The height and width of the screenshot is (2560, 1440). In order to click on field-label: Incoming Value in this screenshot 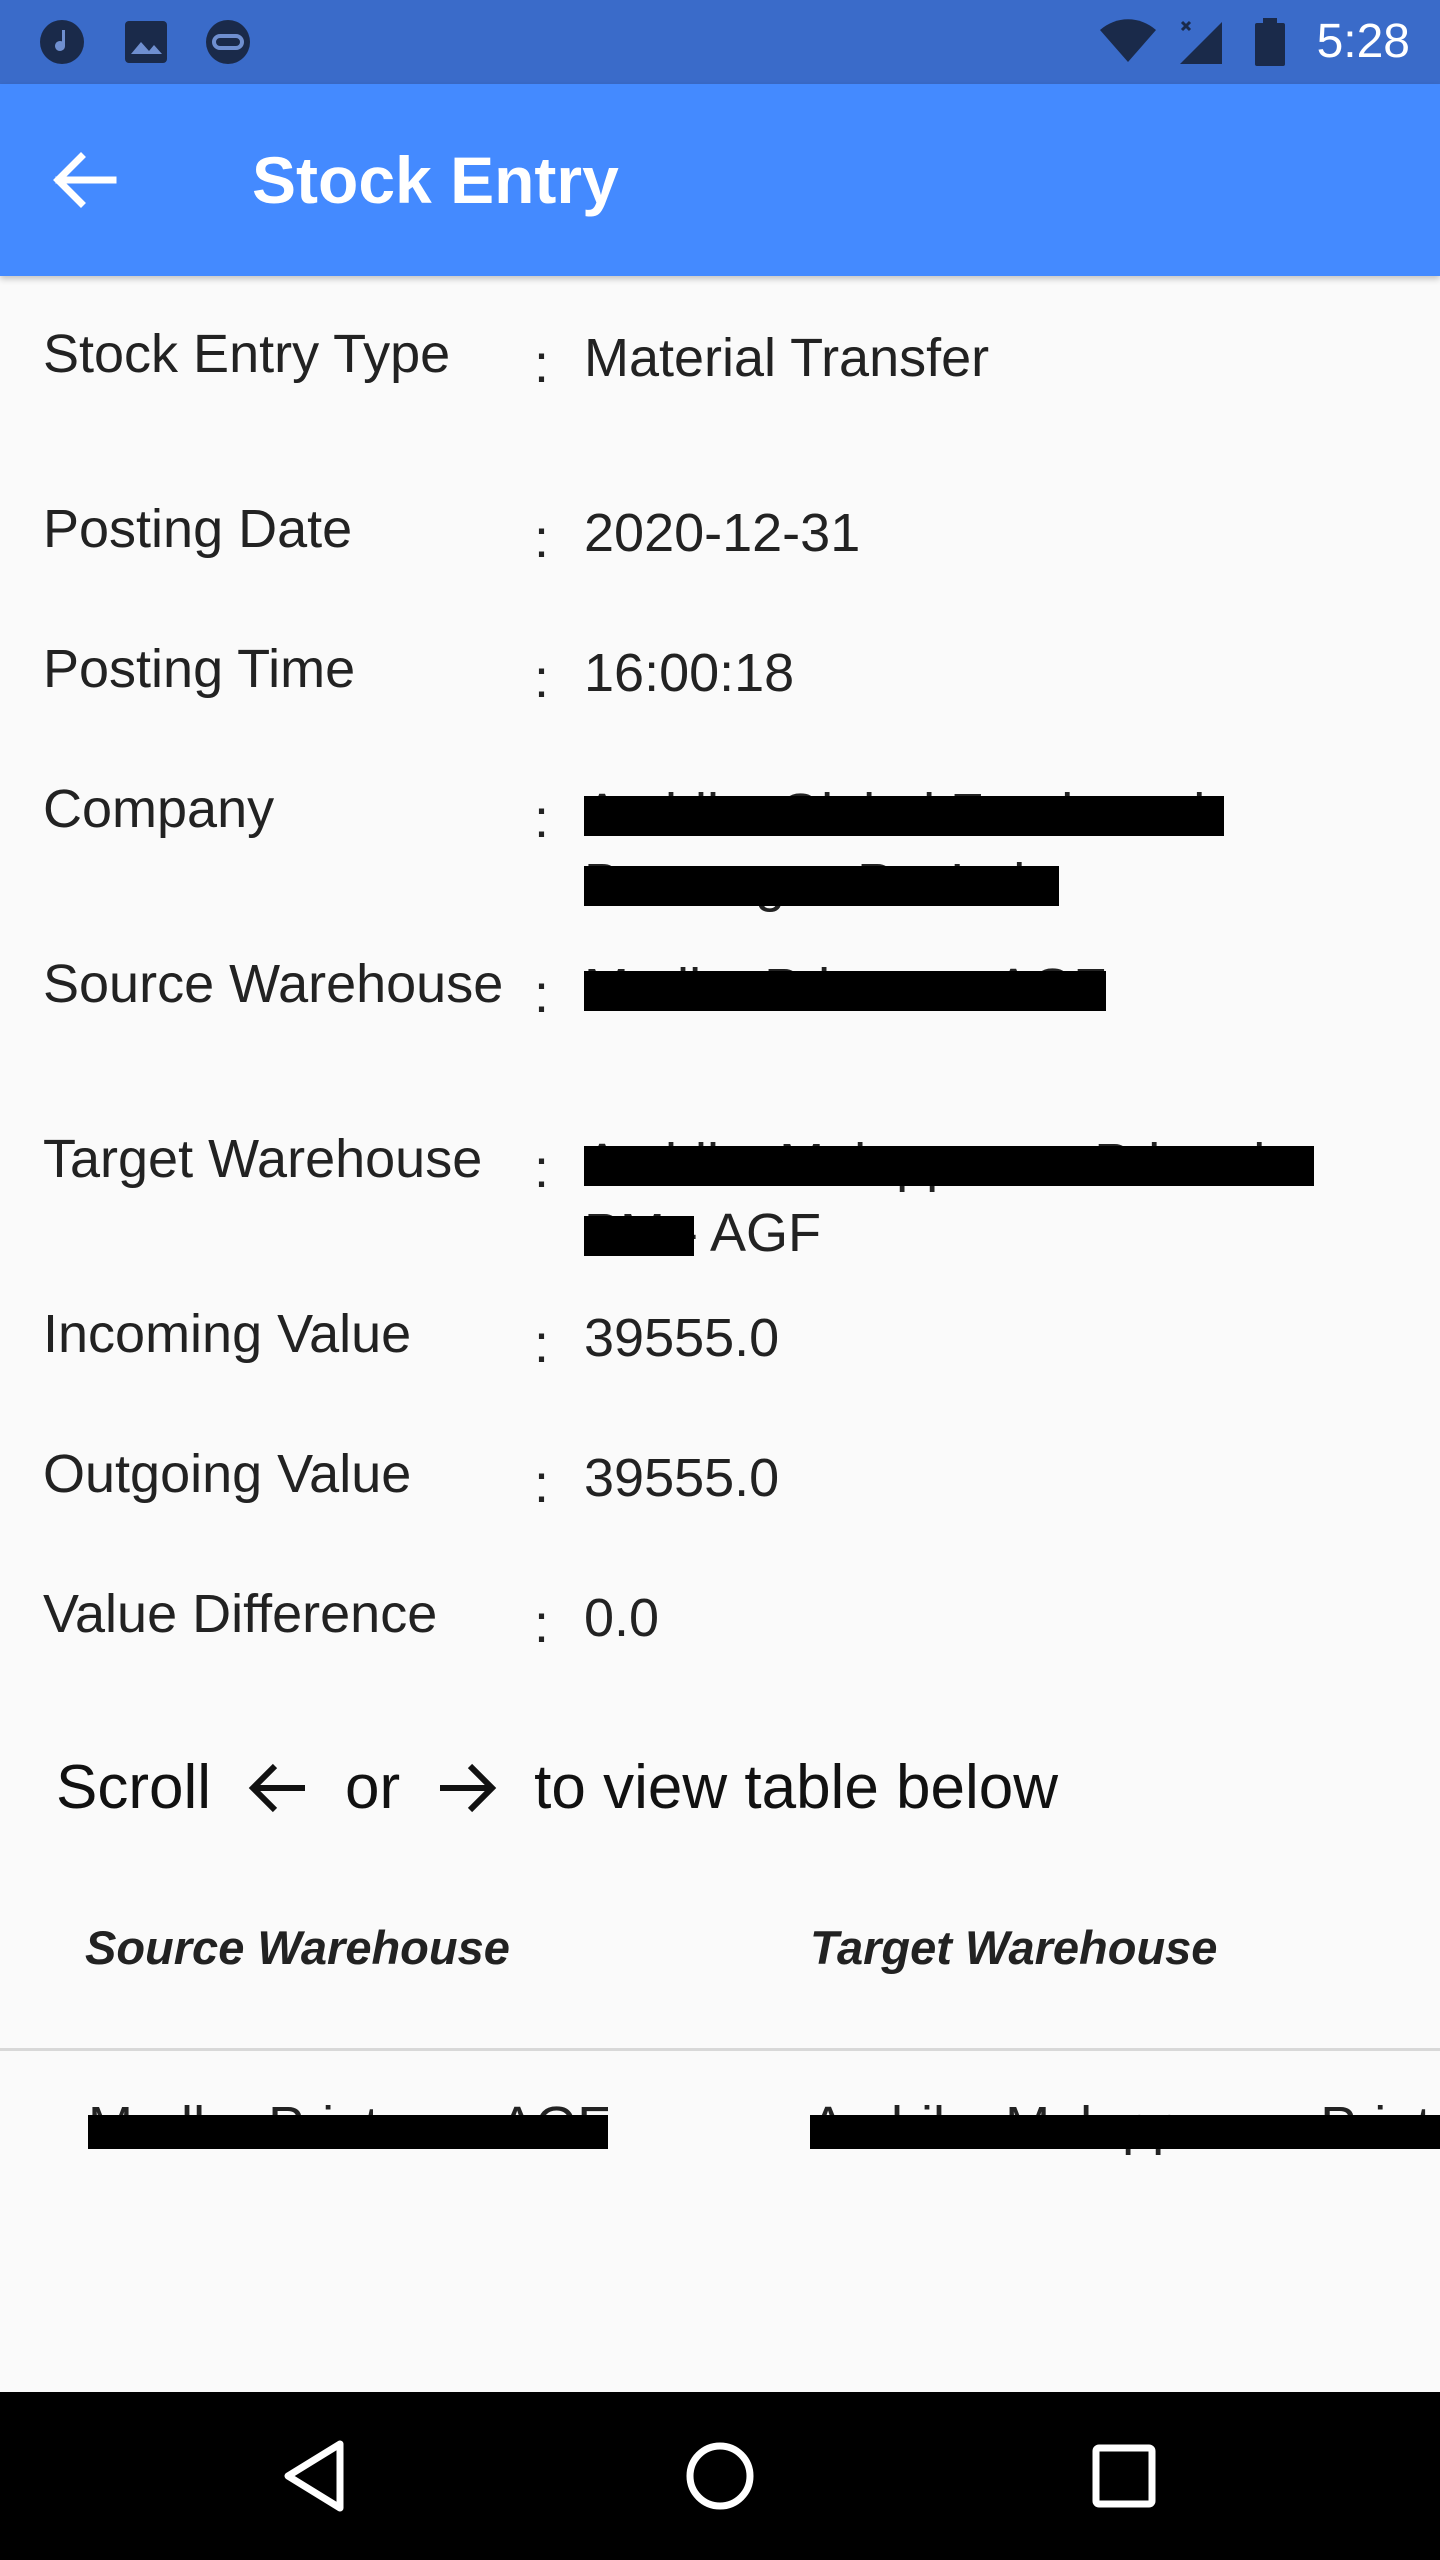, I will do `click(227, 1334)`.